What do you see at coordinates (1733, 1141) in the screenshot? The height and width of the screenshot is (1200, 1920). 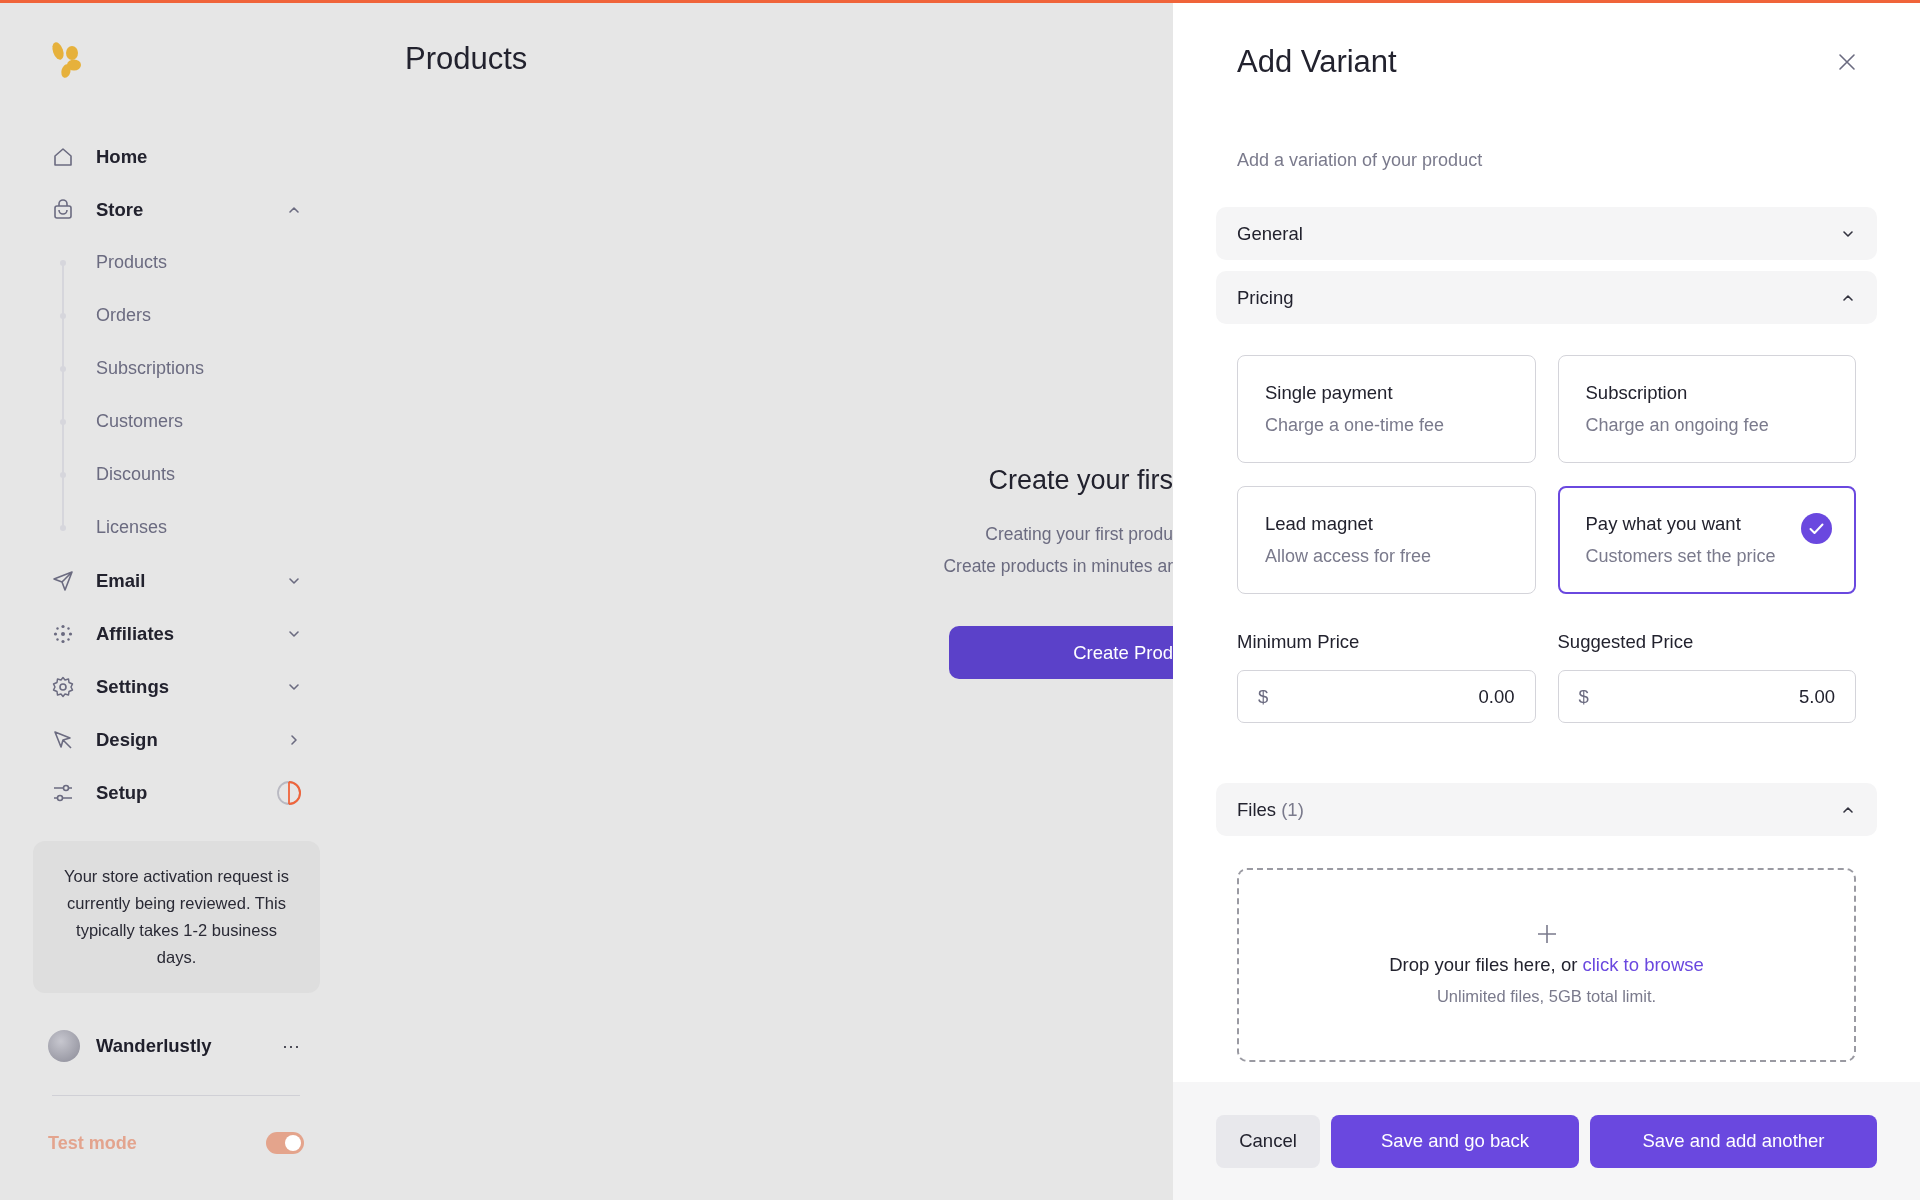 I see `save-button: Save and add another` at bounding box center [1733, 1141].